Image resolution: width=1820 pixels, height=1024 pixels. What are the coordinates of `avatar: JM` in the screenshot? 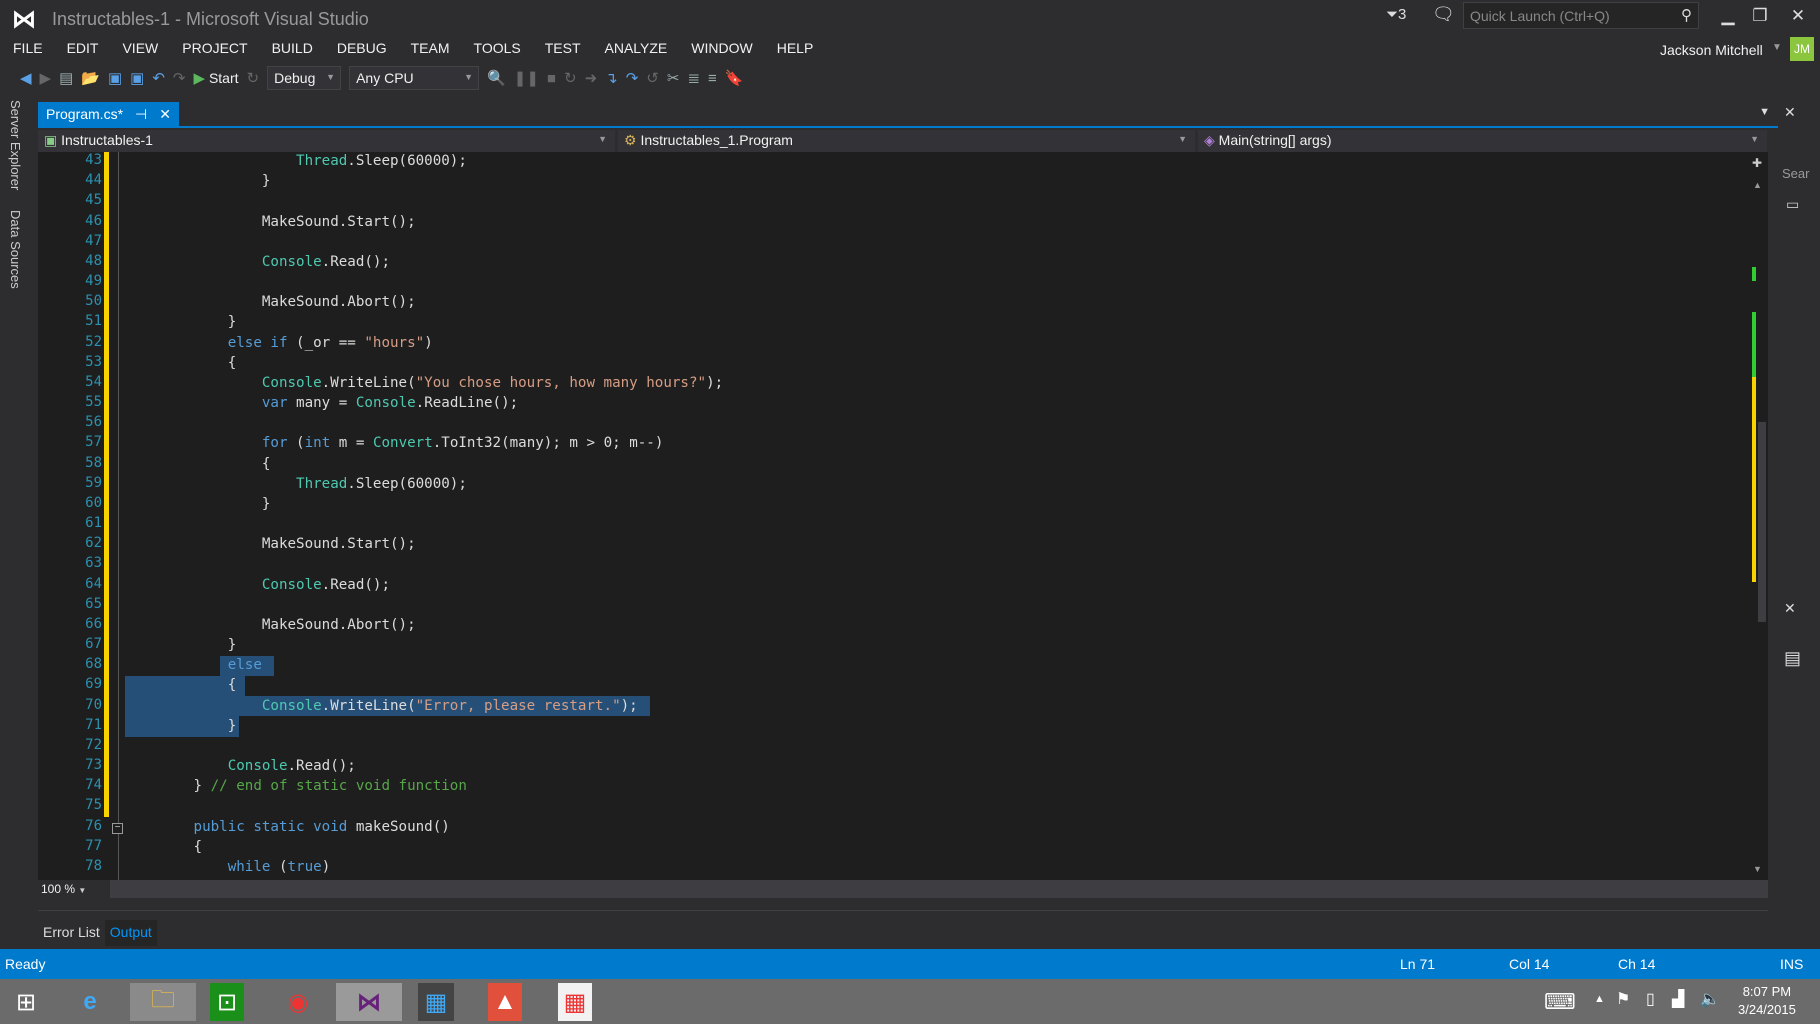 It's located at (1802, 49).